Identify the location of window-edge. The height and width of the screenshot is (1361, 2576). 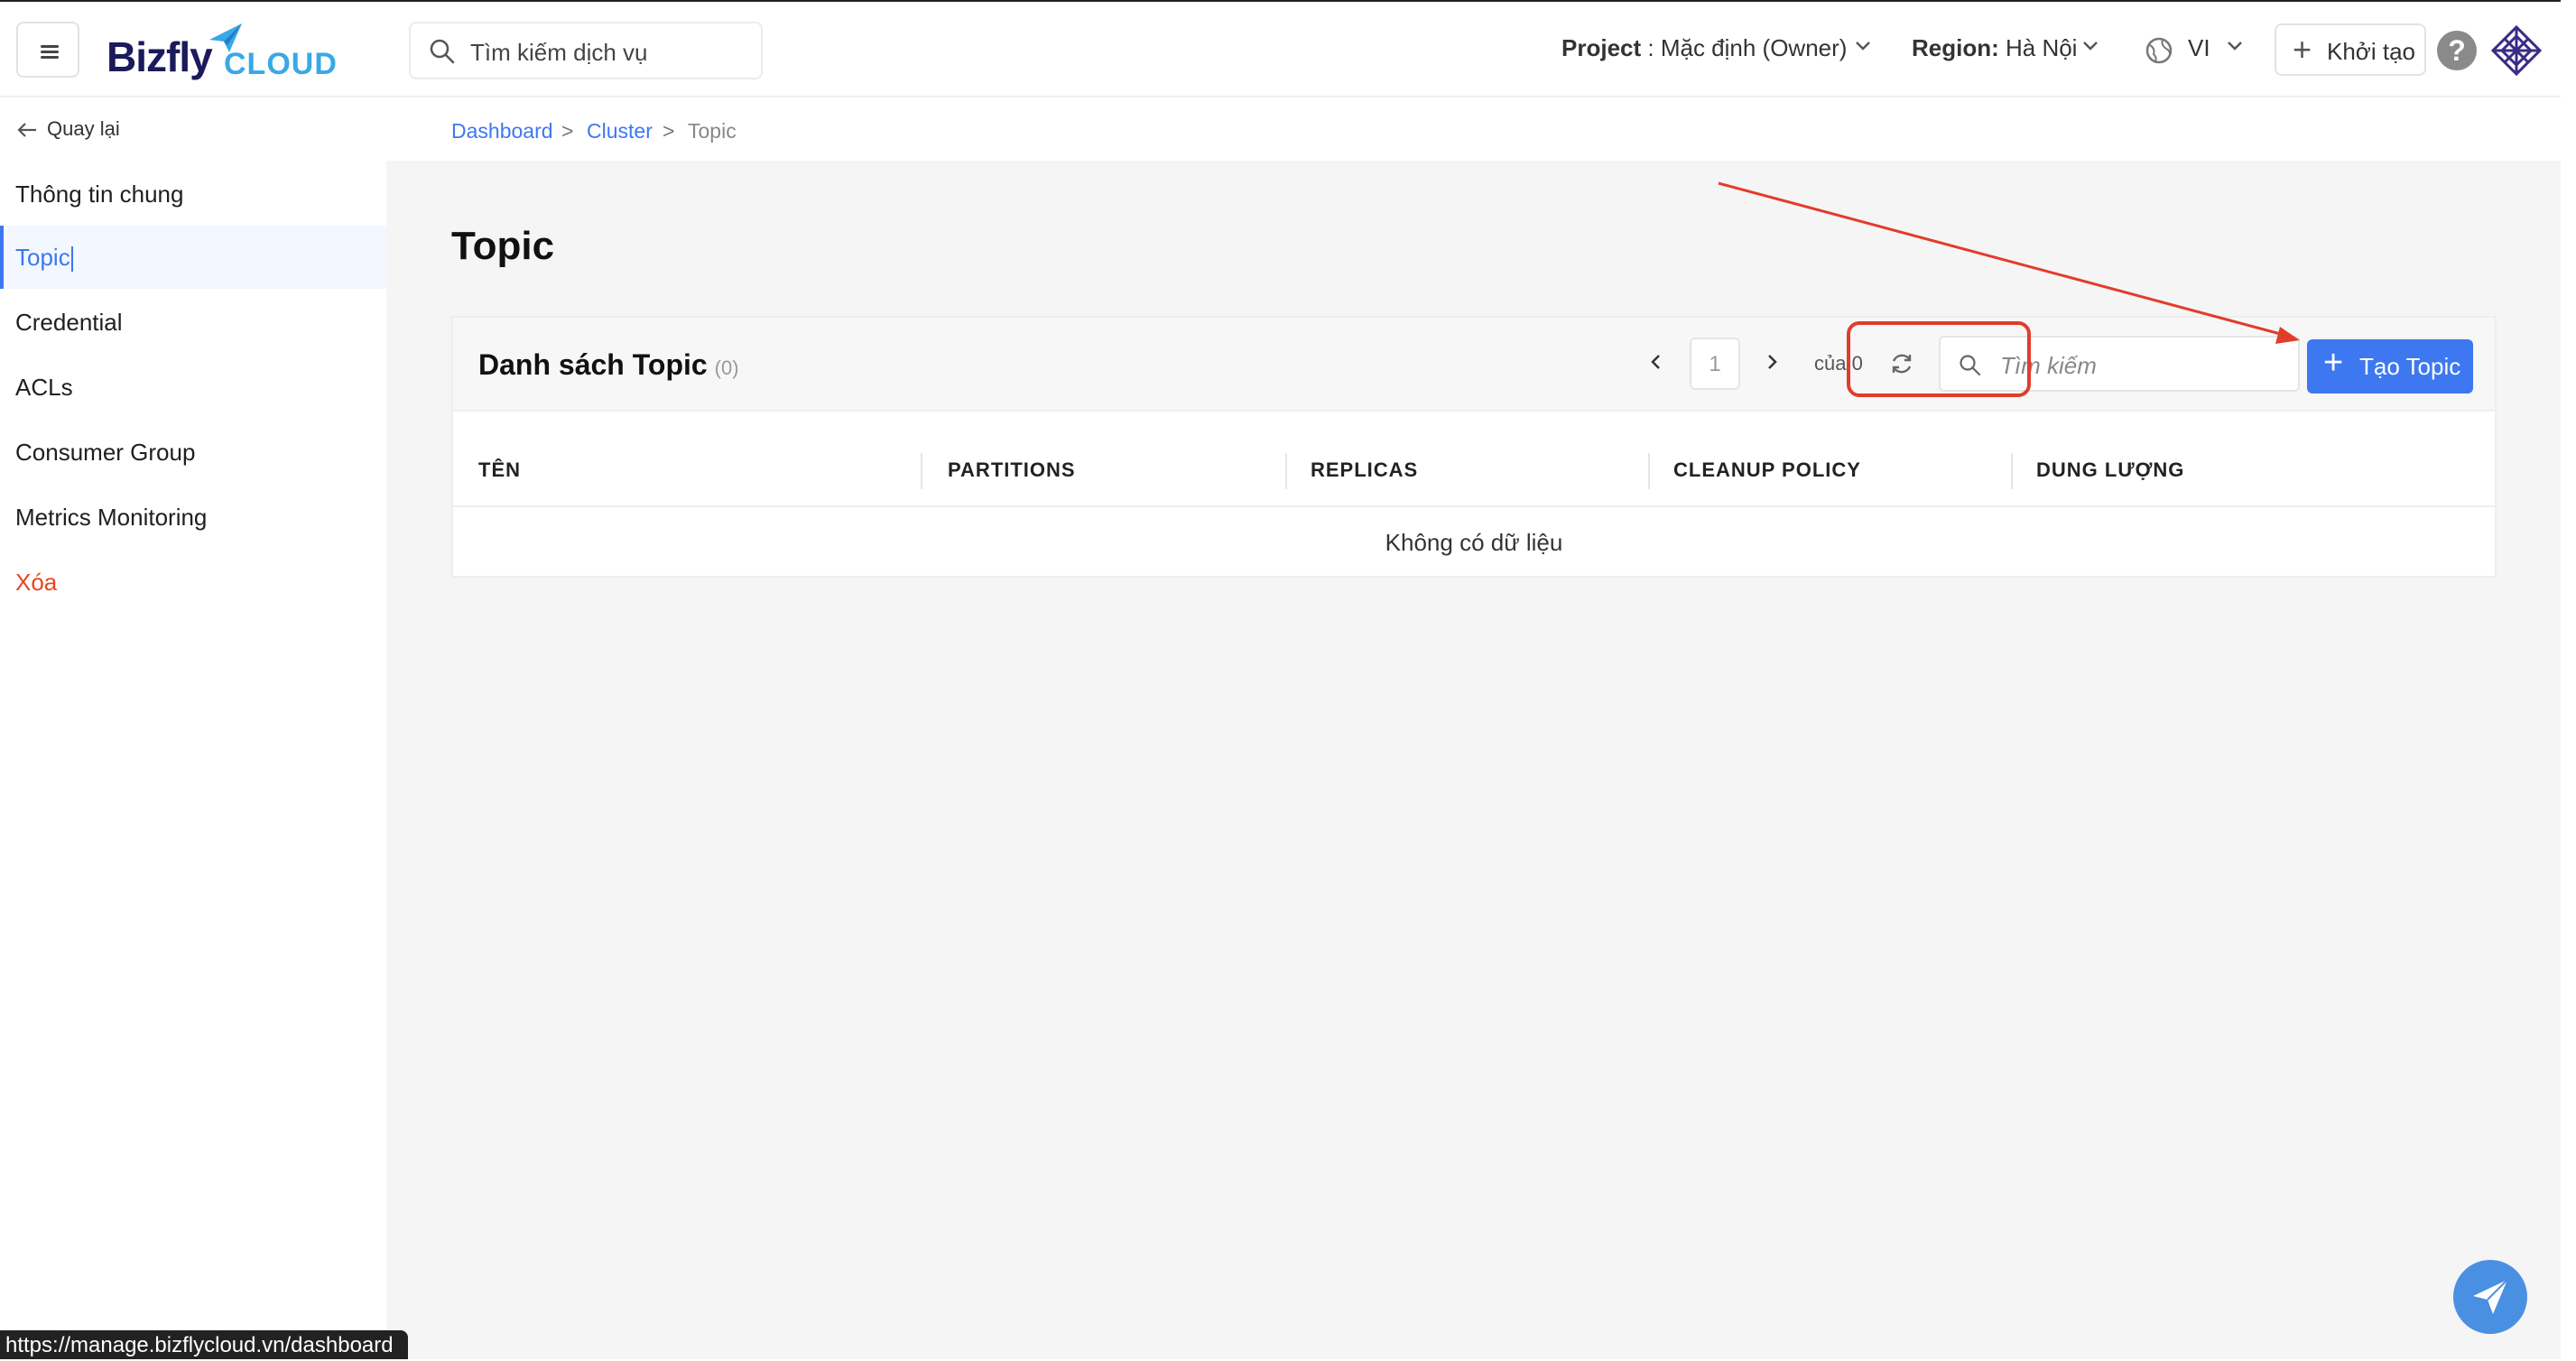
(2568, 679).